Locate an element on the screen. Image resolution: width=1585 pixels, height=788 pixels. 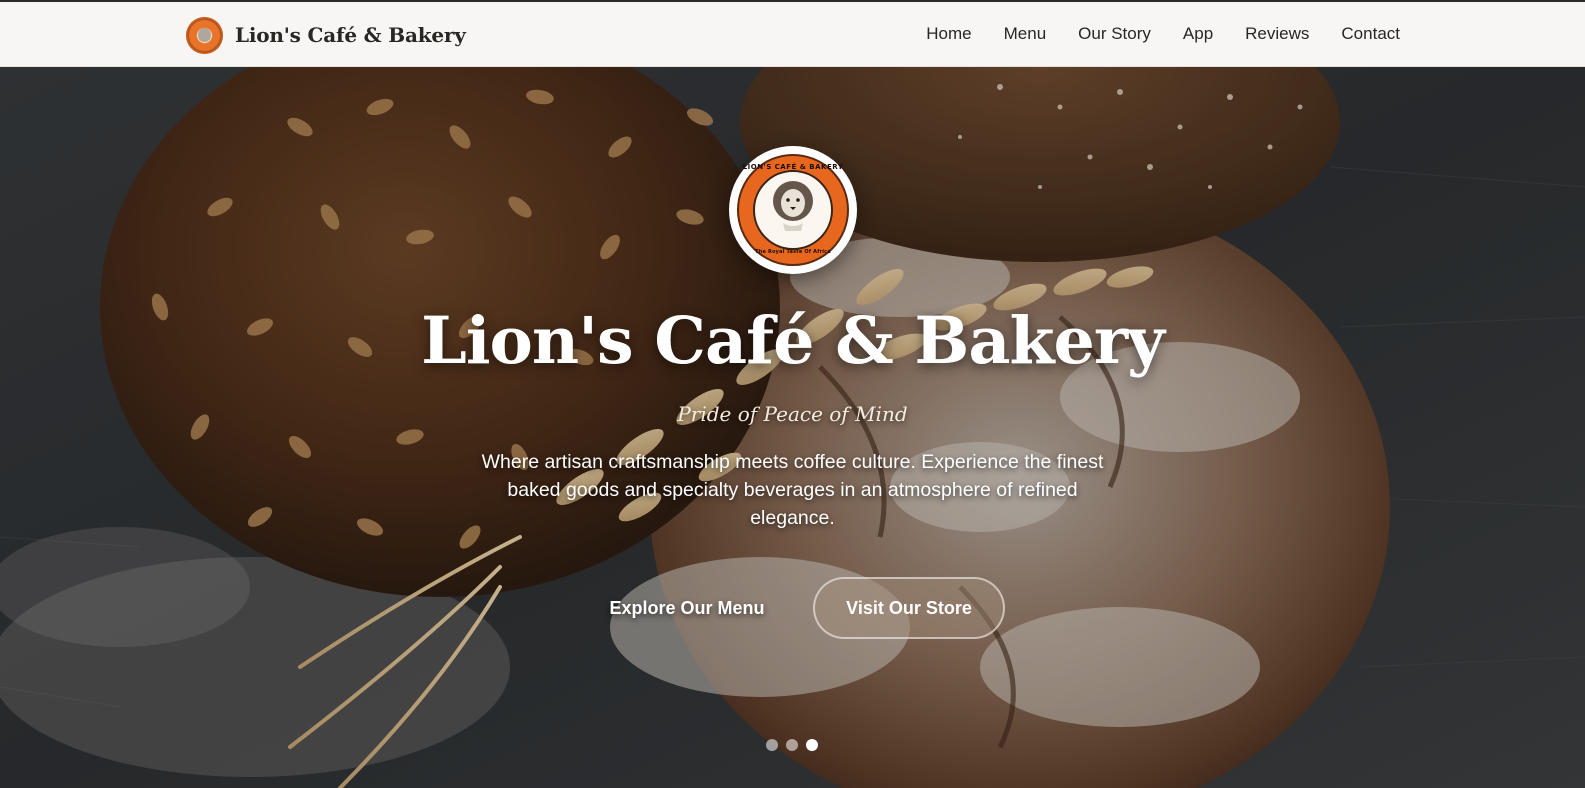
nav-link-app: App is located at coordinates (1198, 34).